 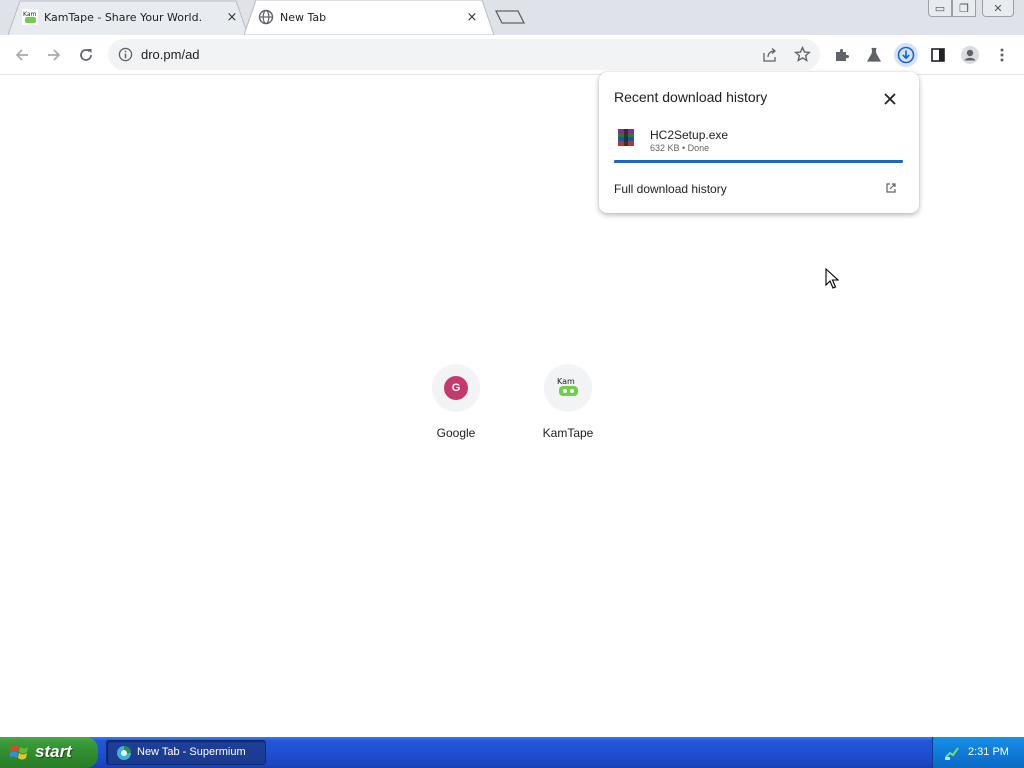 What do you see at coordinates (998, 8) in the screenshot?
I see `close-window-button: ✕` at bounding box center [998, 8].